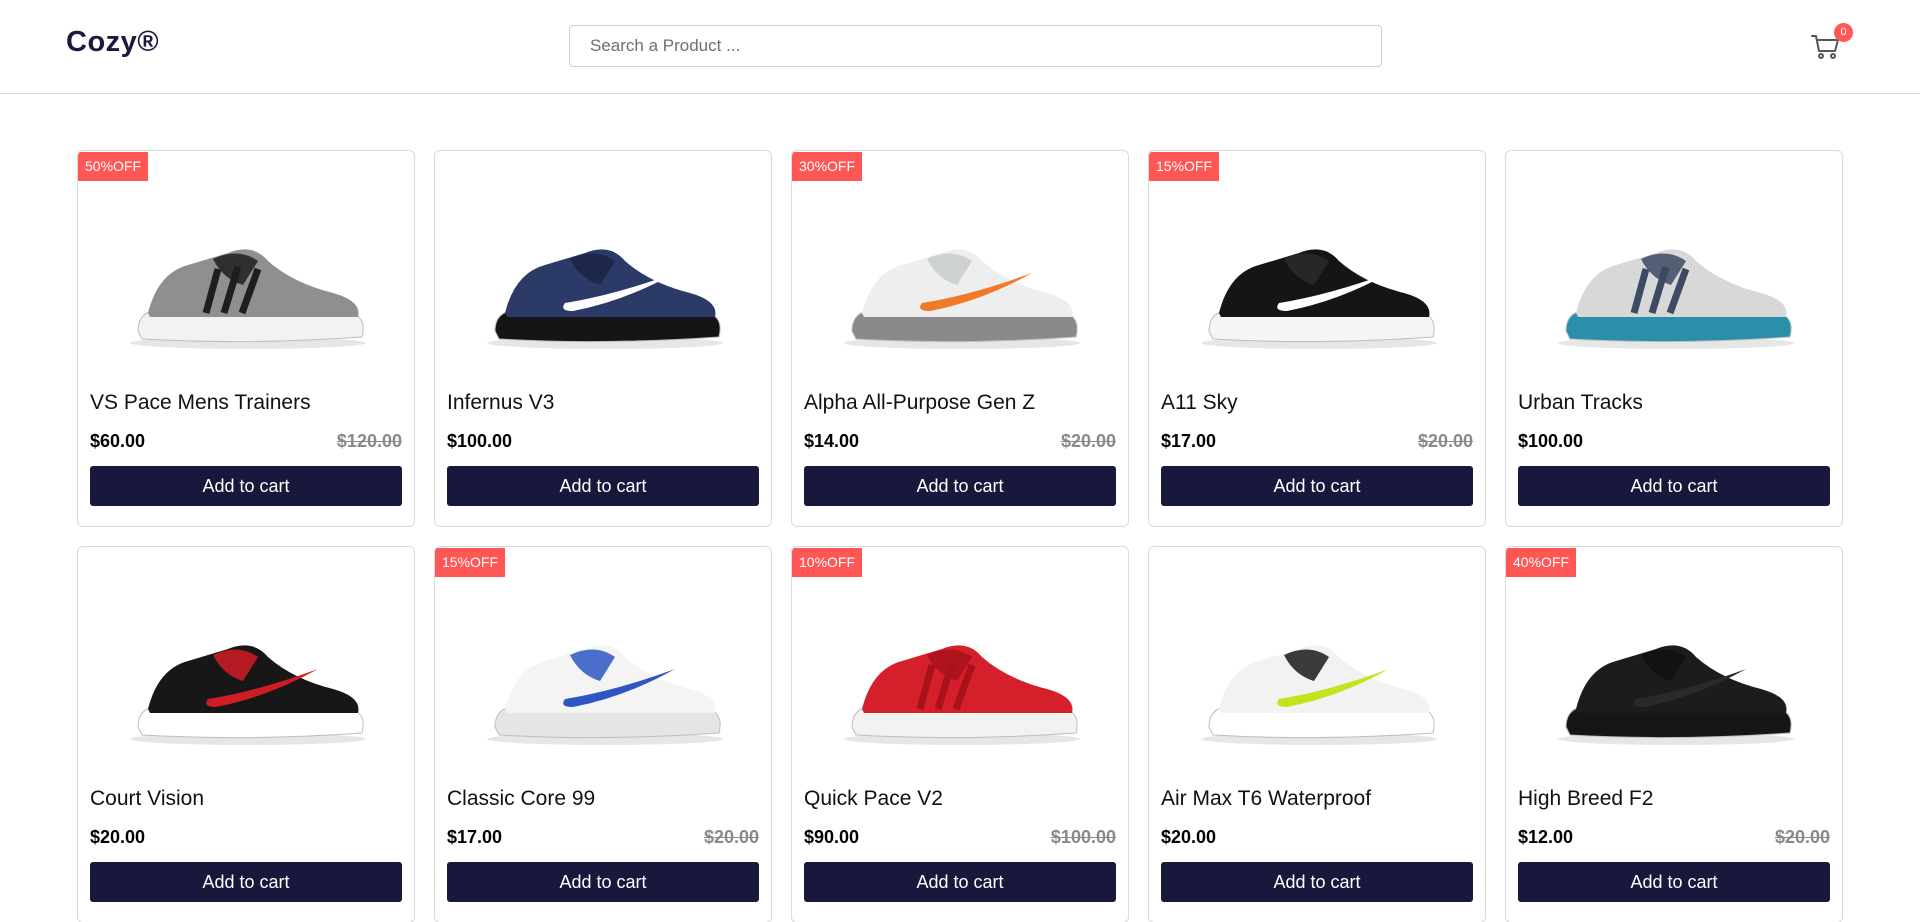  Describe the element at coordinates (832, 837) in the screenshot. I see `product-price: $90.00` at that location.